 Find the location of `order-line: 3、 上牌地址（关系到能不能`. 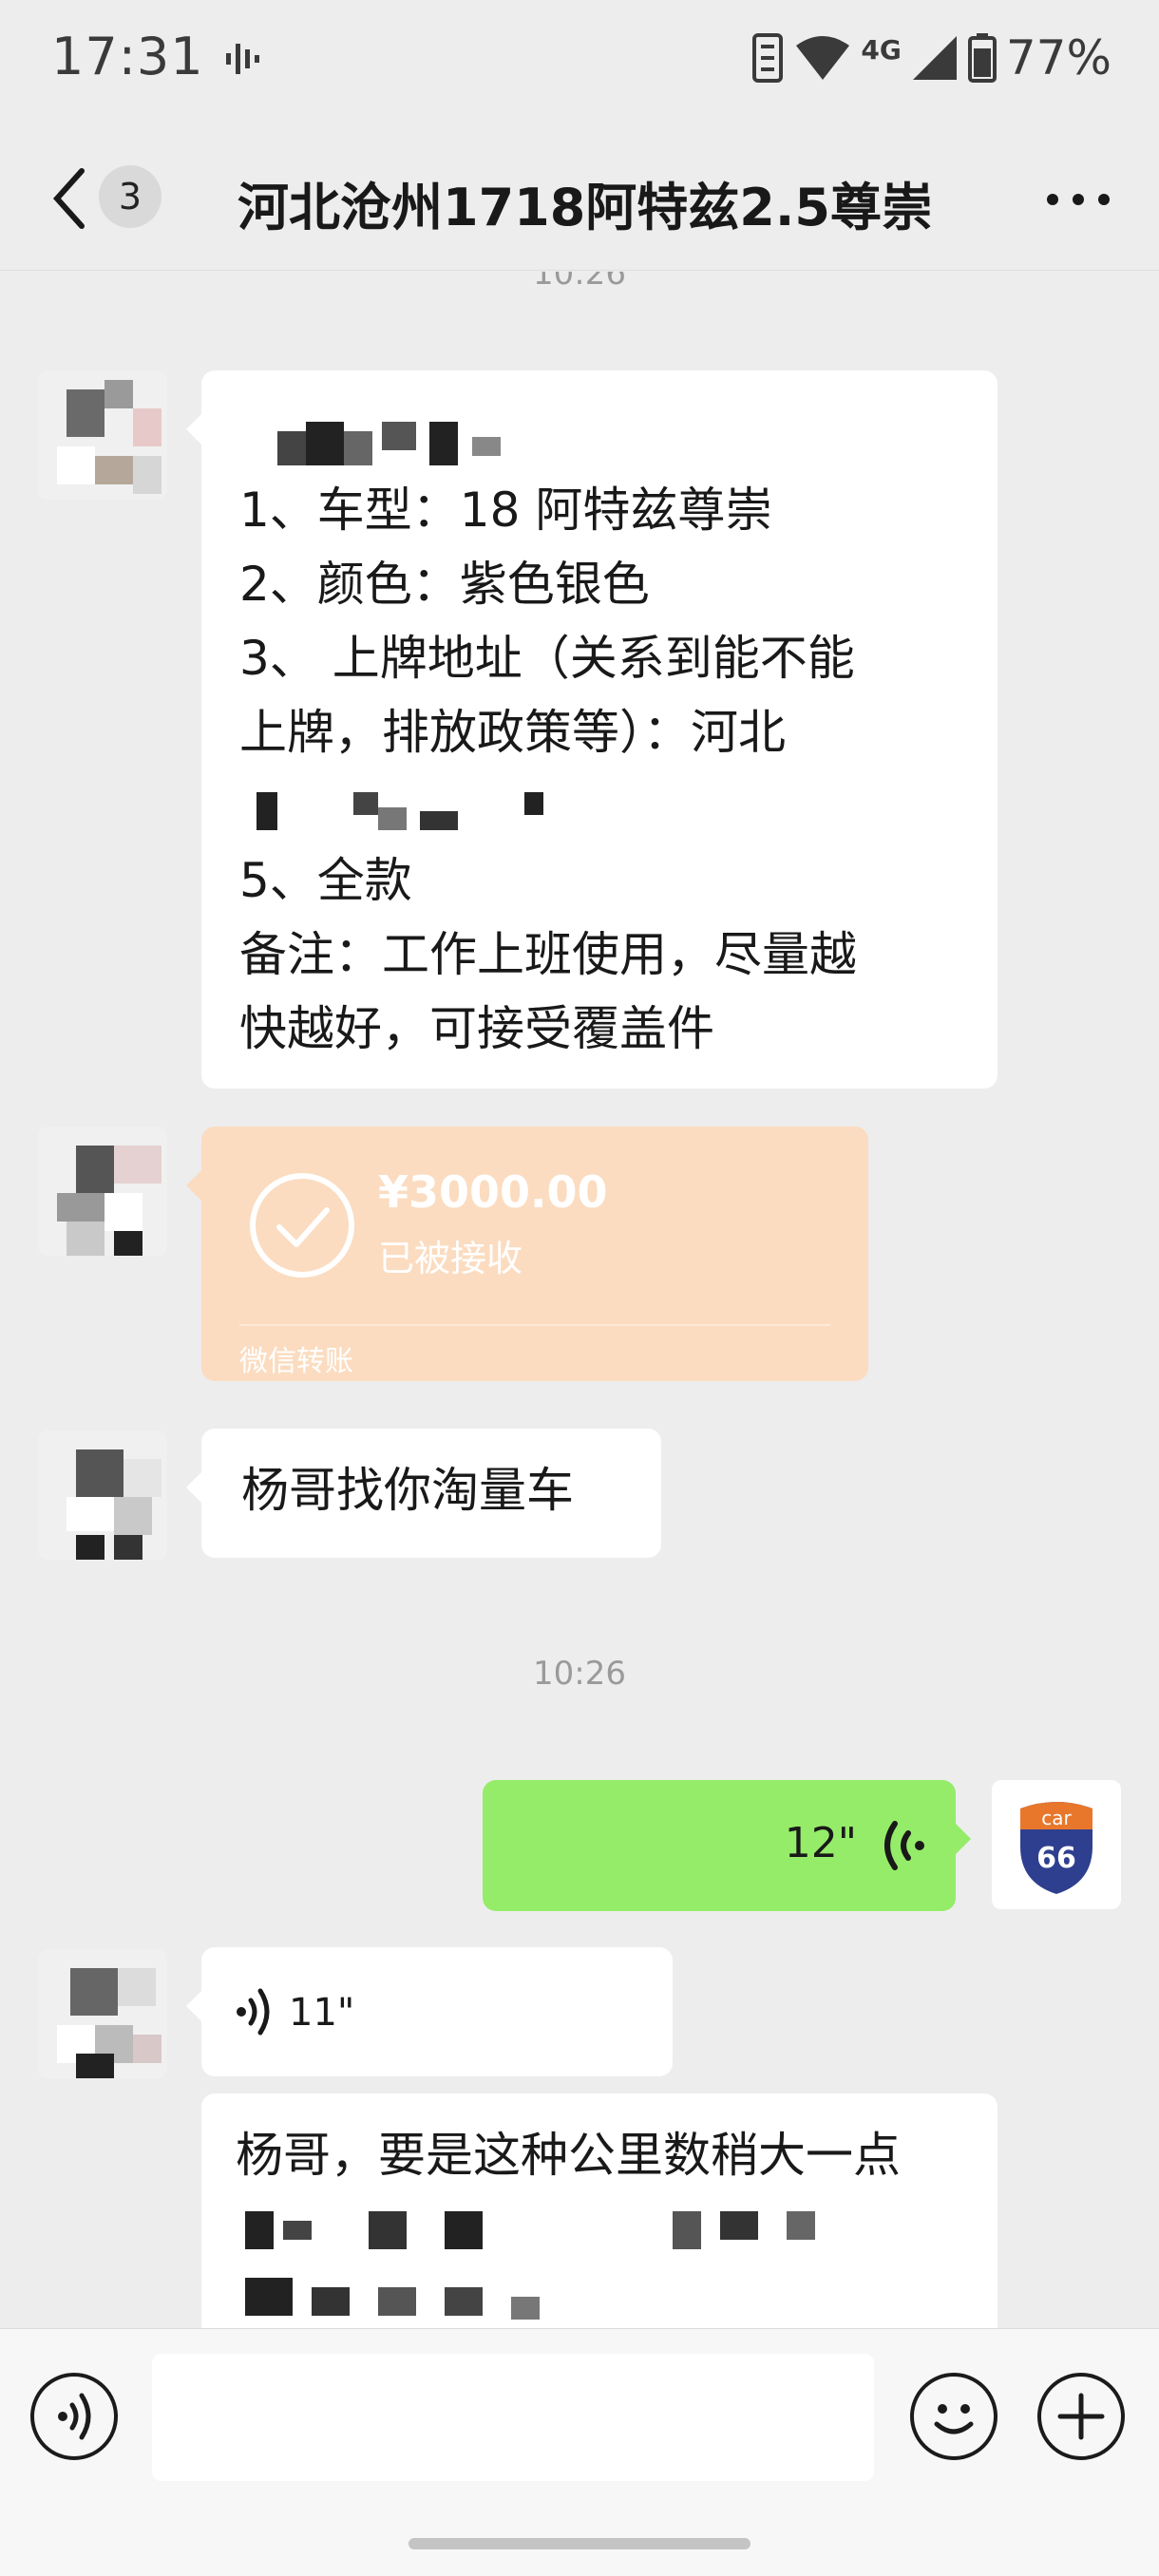

order-line: 3、 上牌地址（关系到能不能 is located at coordinates (547, 658).